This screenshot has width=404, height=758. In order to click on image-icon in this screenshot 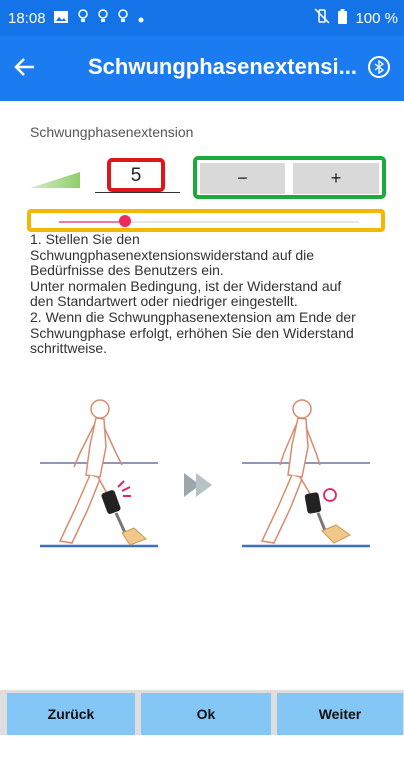, I will do `click(60, 18)`.